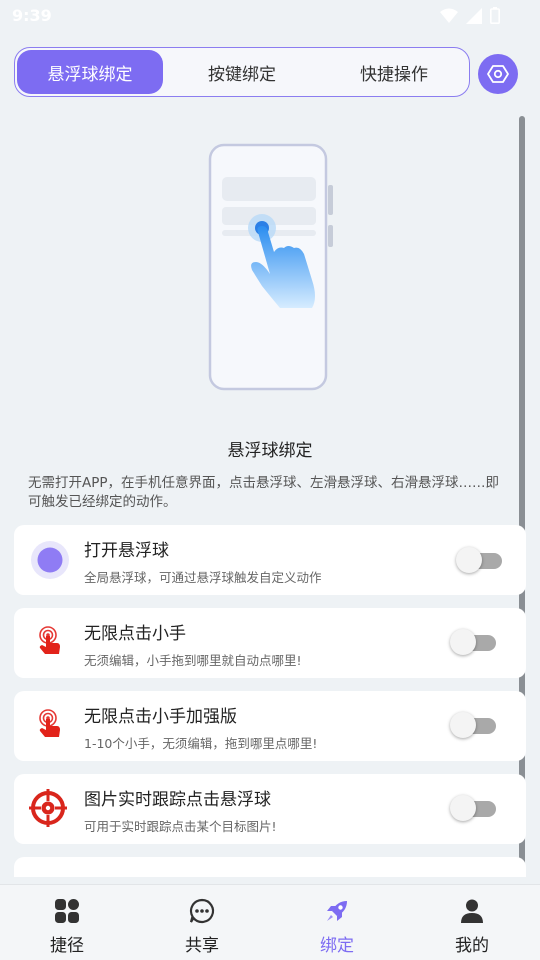 The height and width of the screenshot is (960, 540). I want to click on card-subtitle: 无须编辑，小手拖到哪里就自动点哪里!, so click(193, 660).